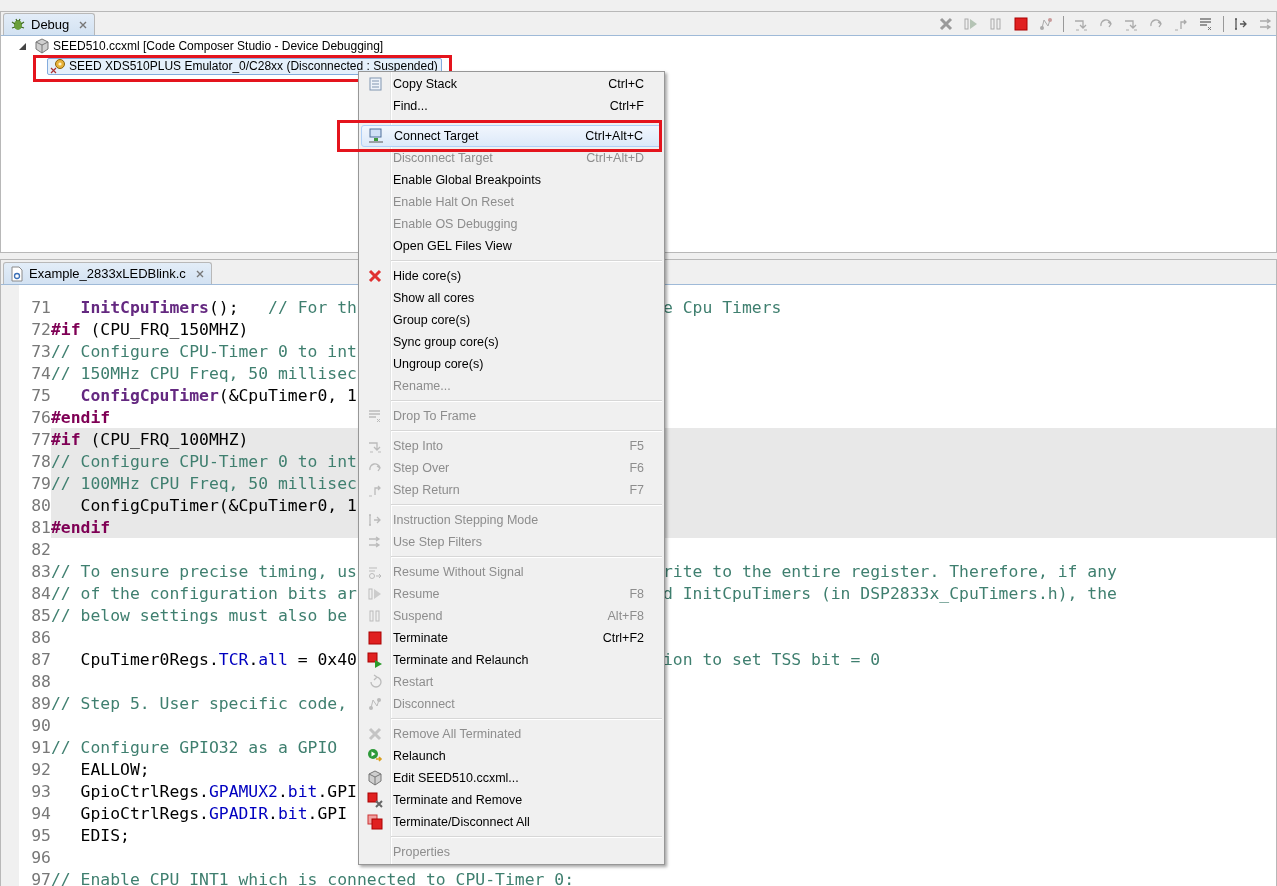  What do you see at coordinates (40, 877) in the screenshot?
I see `line-number: 97` at bounding box center [40, 877].